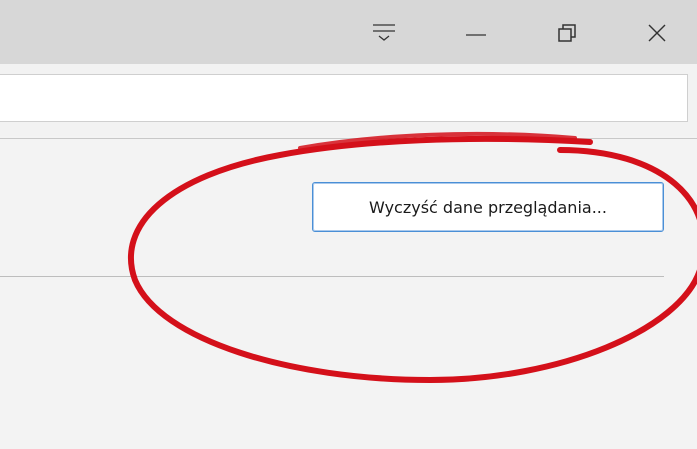  I want to click on close-button, so click(657, 33).